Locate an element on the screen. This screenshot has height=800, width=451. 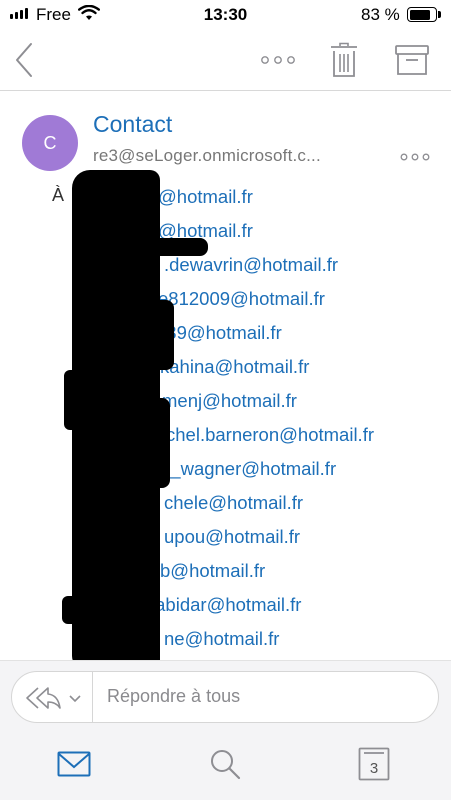
recipient-email: ne@hotmail.fr is located at coordinates (221, 639).